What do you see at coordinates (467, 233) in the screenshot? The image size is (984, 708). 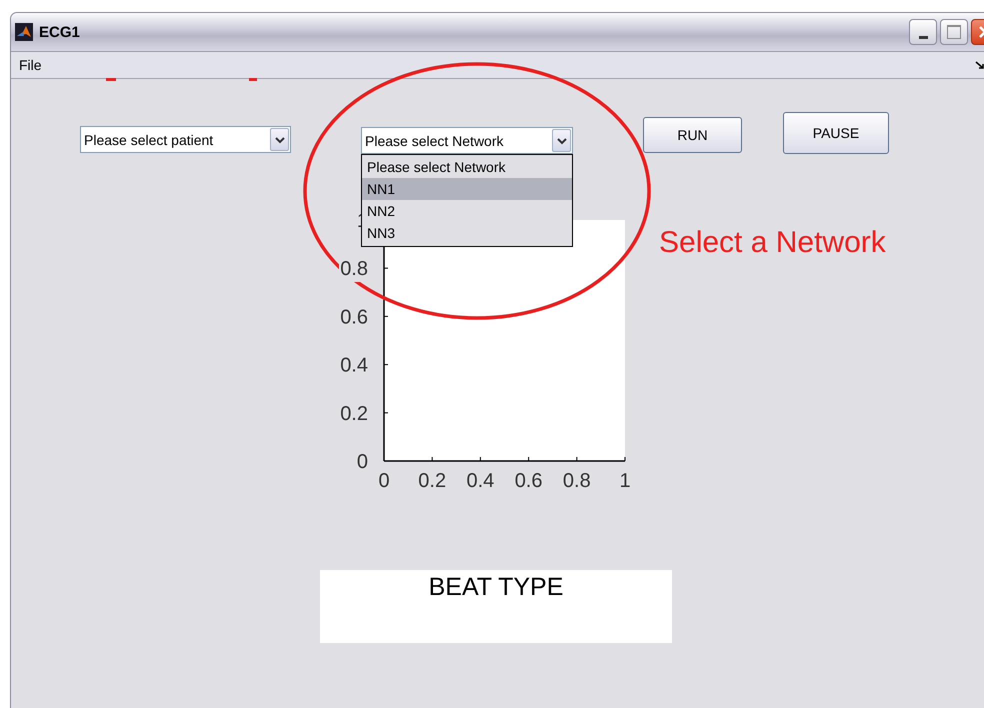 I see `dropdown-option: NN3` at bounding box center [467, 233].